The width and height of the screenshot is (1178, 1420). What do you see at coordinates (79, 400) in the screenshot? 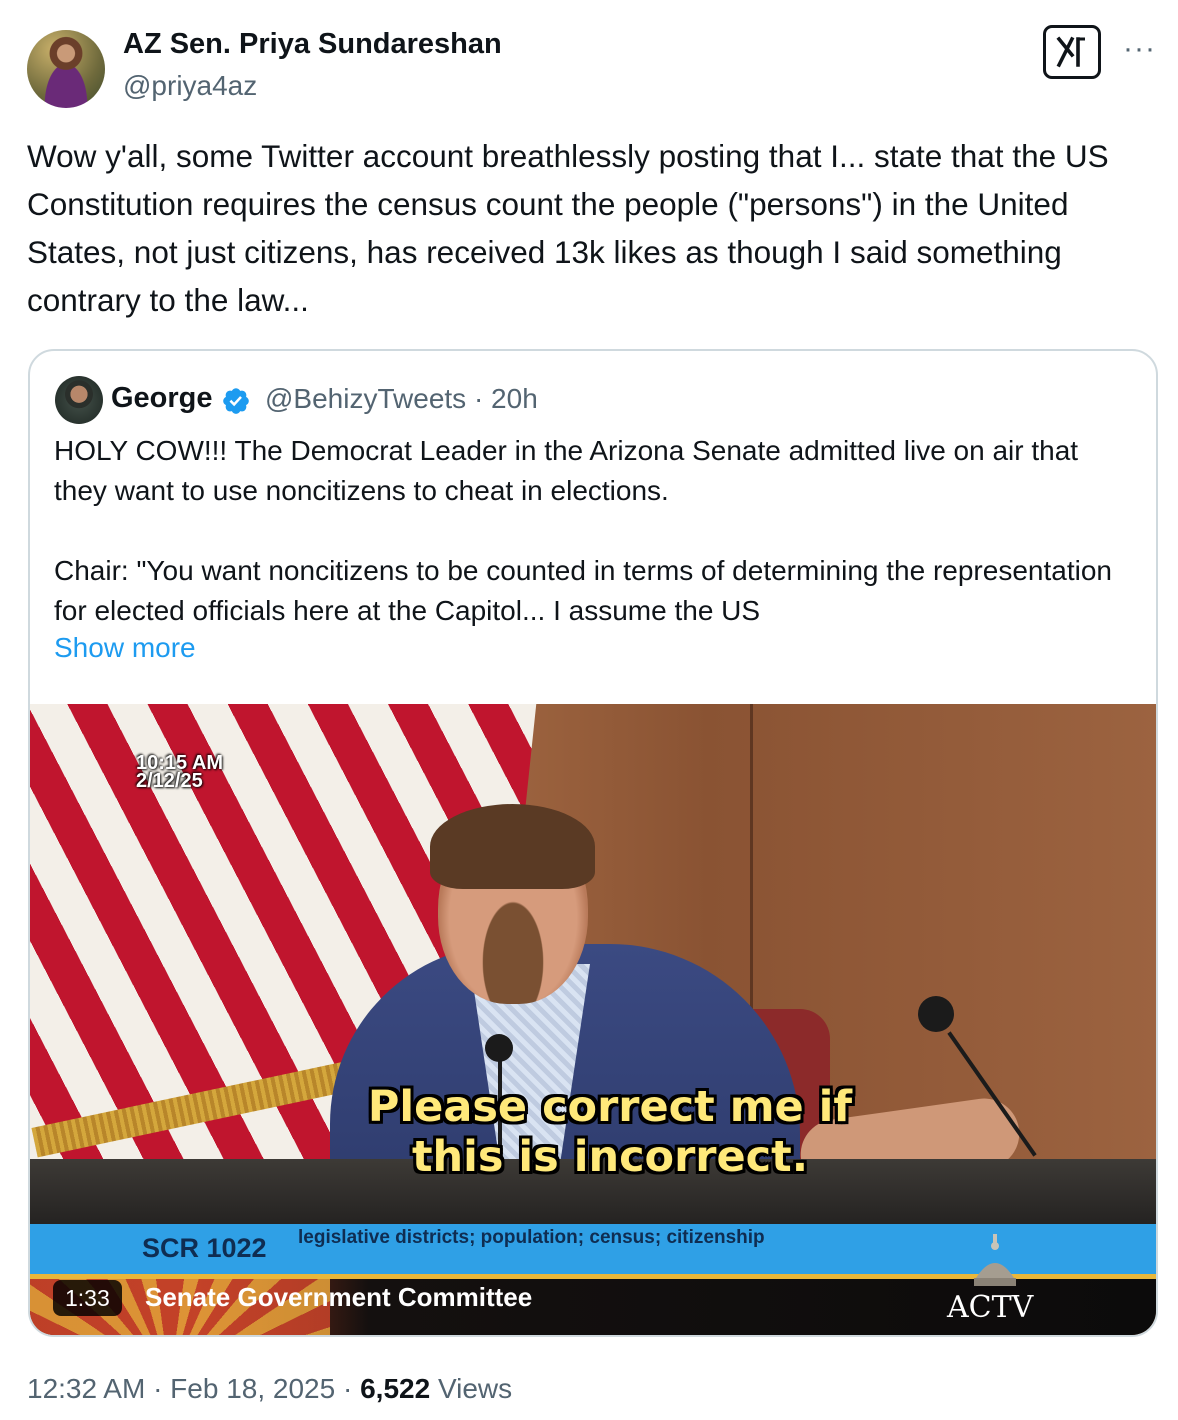
I see `quoted-author-avatar` at bounding box center [79, 400].